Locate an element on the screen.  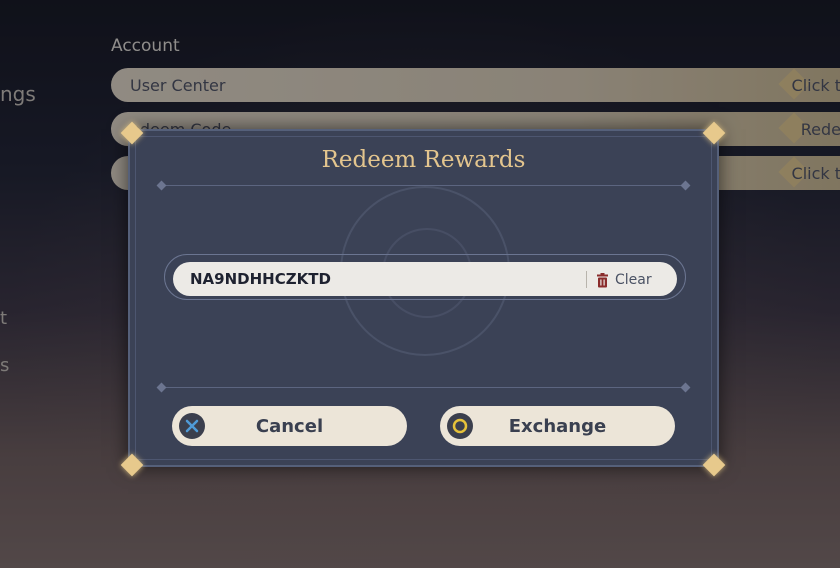
top-divider is located at coordinates (423, 185).